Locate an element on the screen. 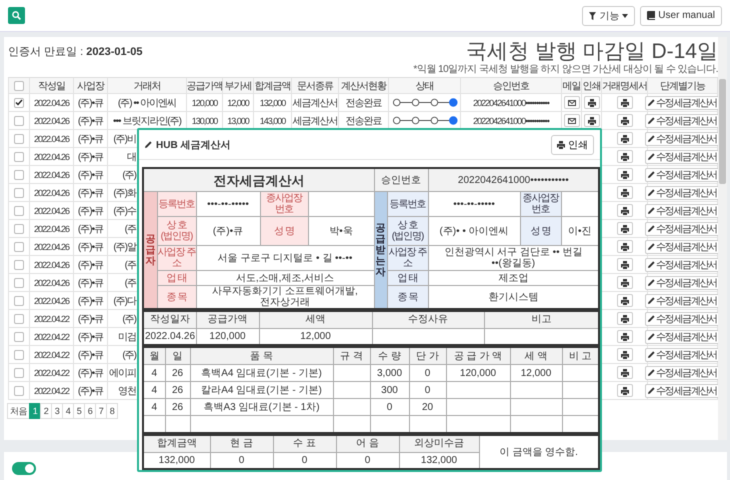 This screenshot has width=730, height=480. page-button: 8 is located at coordinates (112, 411).